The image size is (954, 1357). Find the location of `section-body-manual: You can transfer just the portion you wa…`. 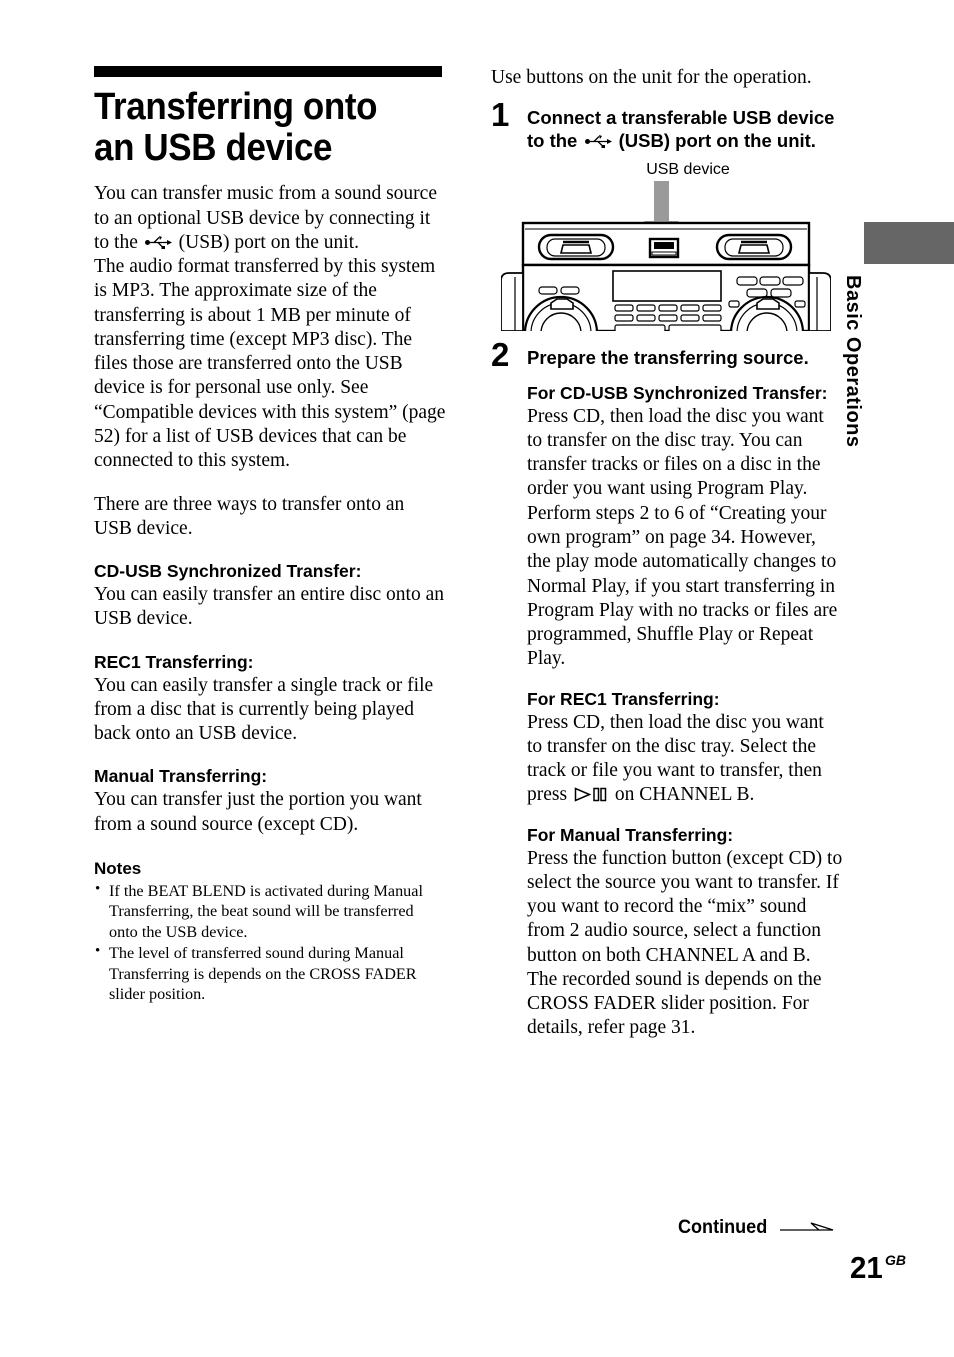

section-body-manual: You can transfer just the portion you wa… is located at coordinates (258, 812).